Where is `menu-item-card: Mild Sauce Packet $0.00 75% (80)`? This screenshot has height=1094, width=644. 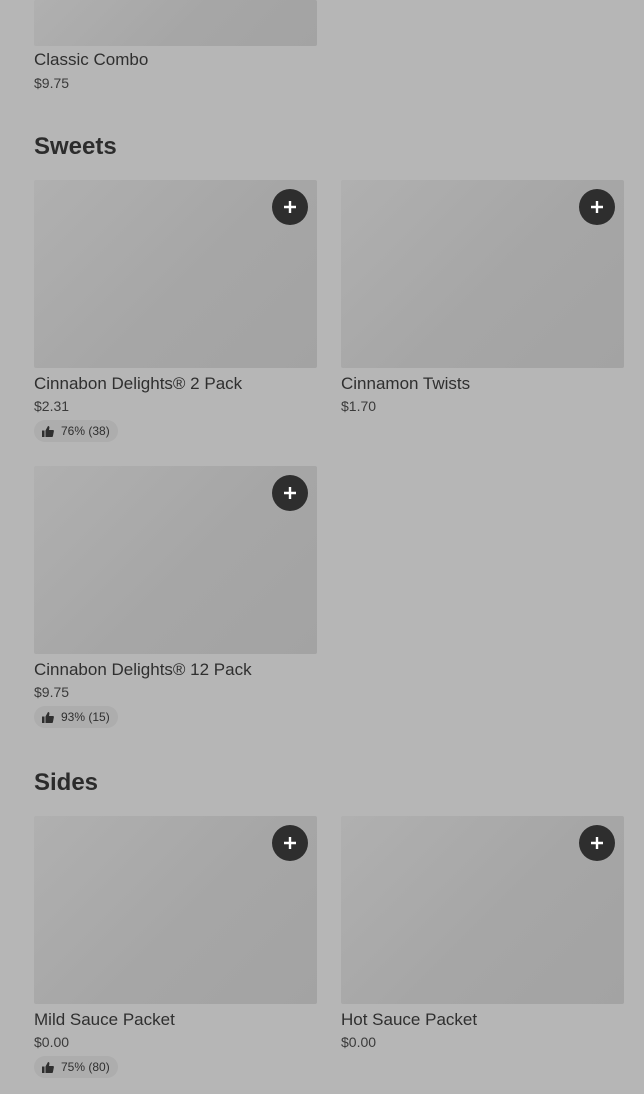 menu-item-card: Mild Sauce Packet $0.00 75% (80) is located at coordinates (175, 947).